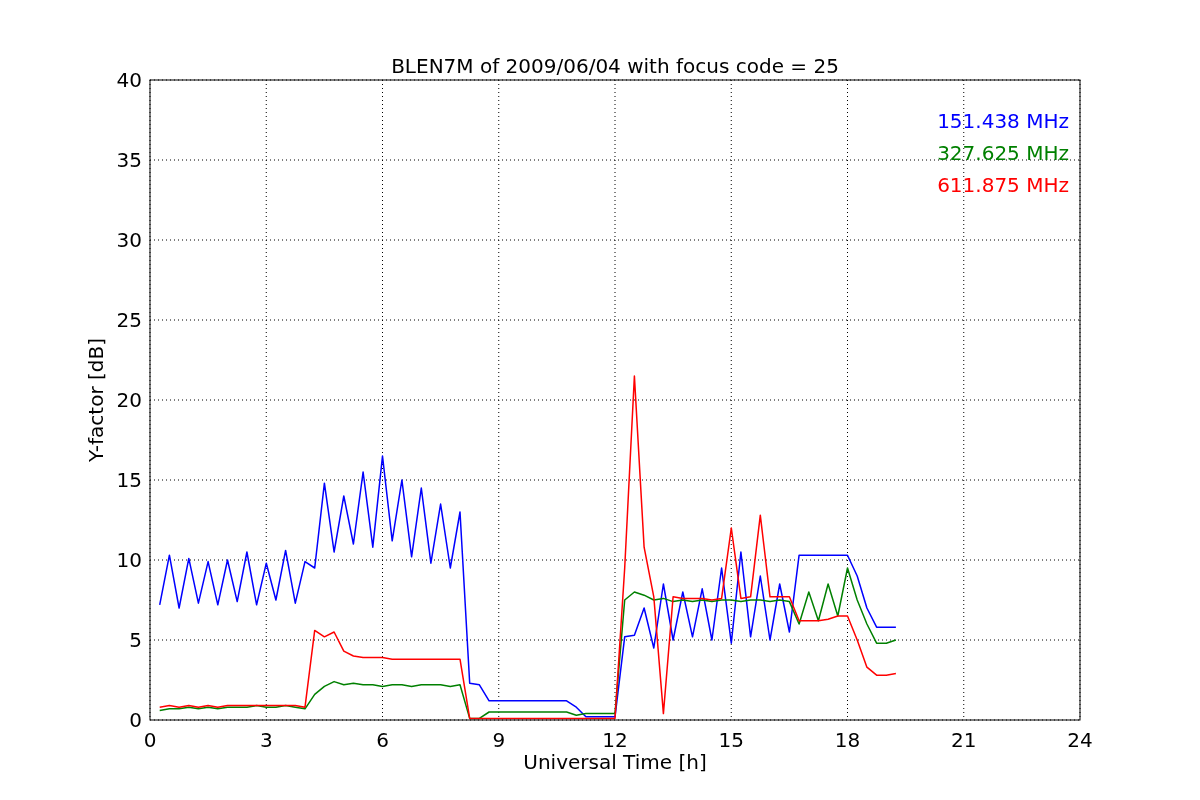 The height and width of the screenshot is (800, 1200). What do you see at coordinates (615, 740) in the screenshot?
I see `x-tick-label: 12` at bounding box center [615, 740].